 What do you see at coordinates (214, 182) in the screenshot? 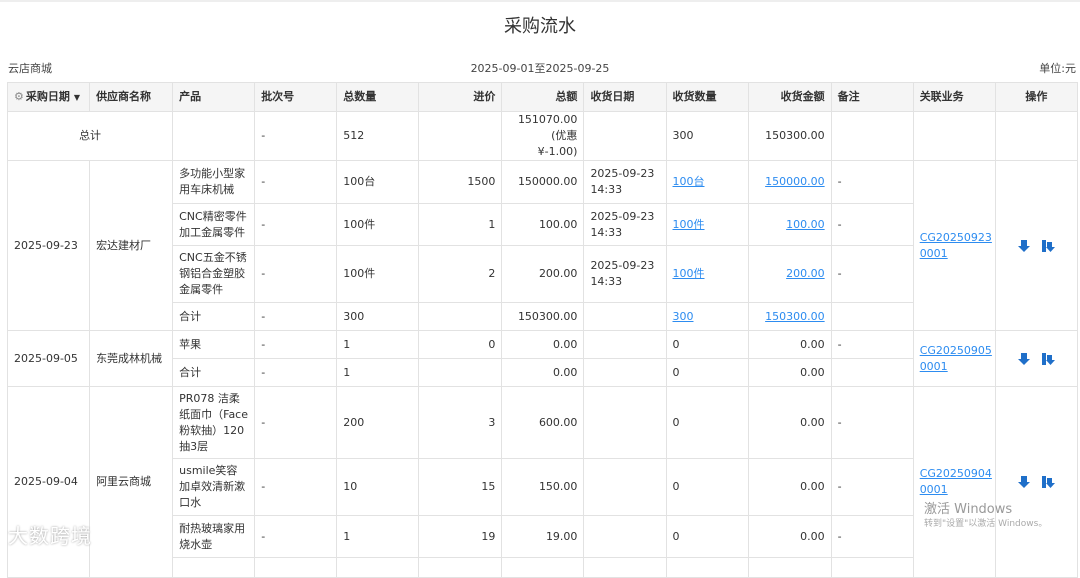
I see `cell-product: 多功能小型家用车床机械` at bounding box center [214, 182].